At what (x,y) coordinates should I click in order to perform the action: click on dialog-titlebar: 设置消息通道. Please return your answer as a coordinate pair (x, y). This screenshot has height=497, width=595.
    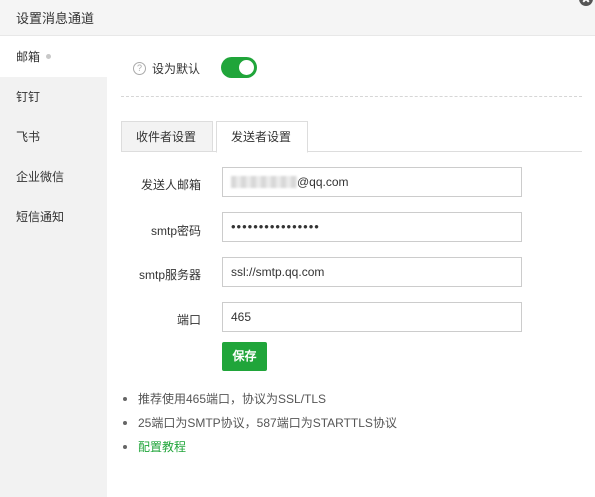
    Looking at the image, I should click on (297, 18).